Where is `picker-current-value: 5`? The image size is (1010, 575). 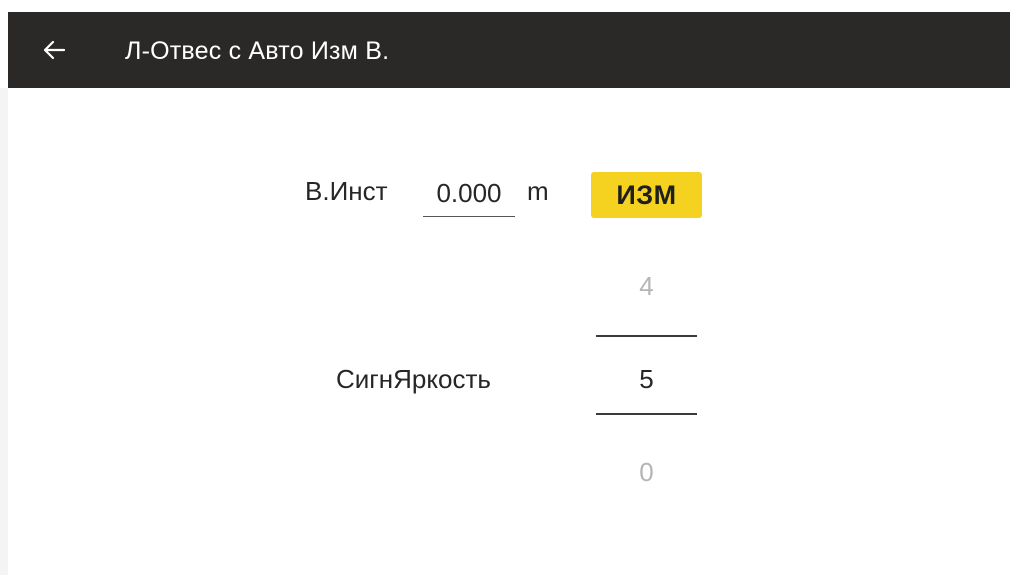 picker-current-value: 5 is located at coordinates (646, 379).